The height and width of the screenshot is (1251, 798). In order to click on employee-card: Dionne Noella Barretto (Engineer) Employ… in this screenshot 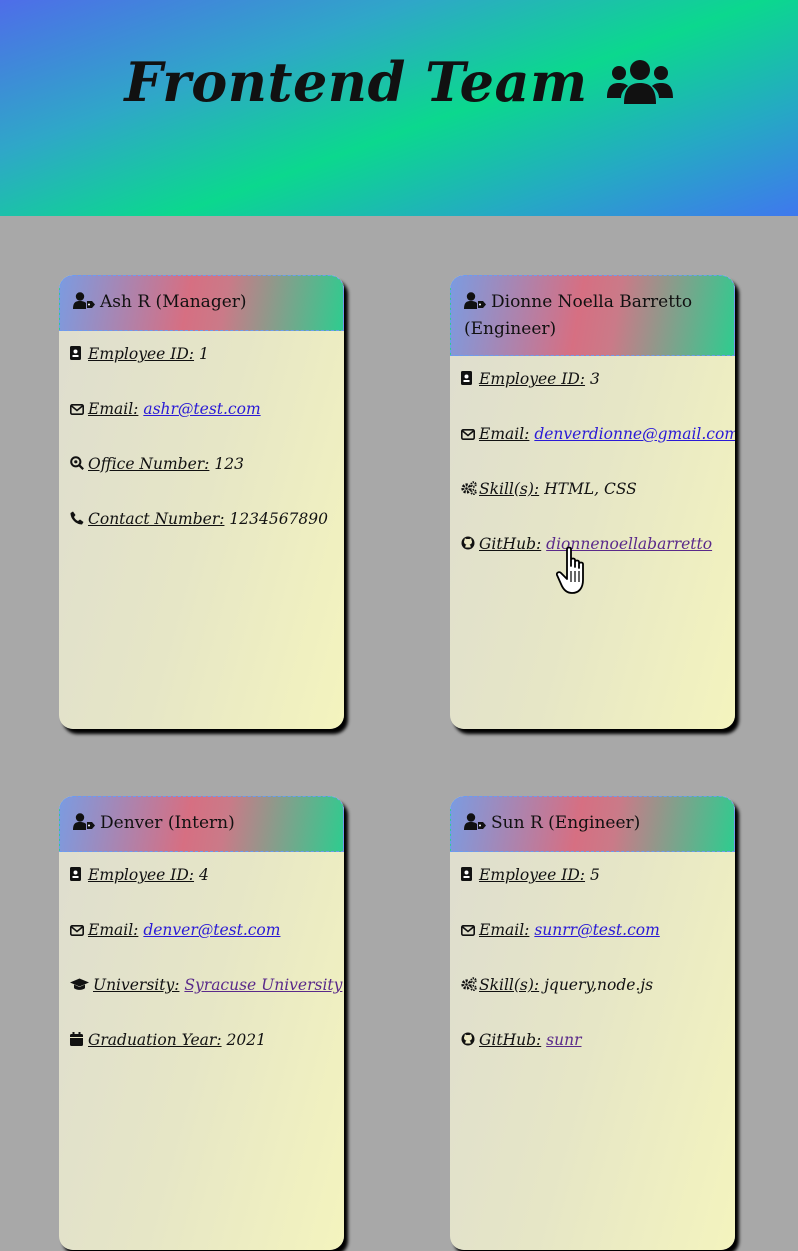, I will do `click(592, 502)`.